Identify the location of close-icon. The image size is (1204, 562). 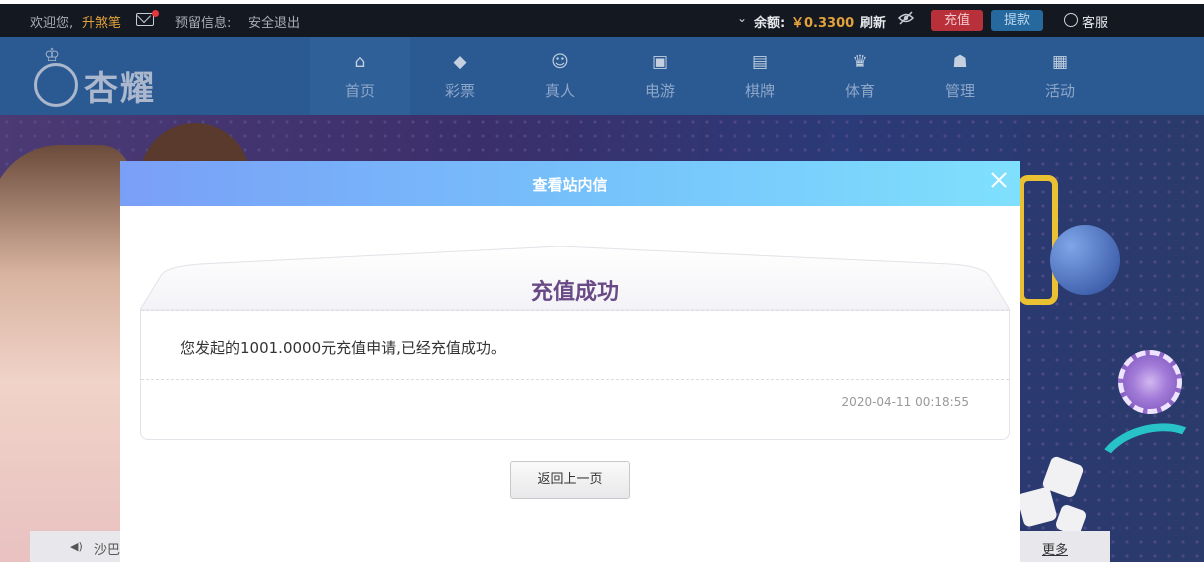
(999, 180).